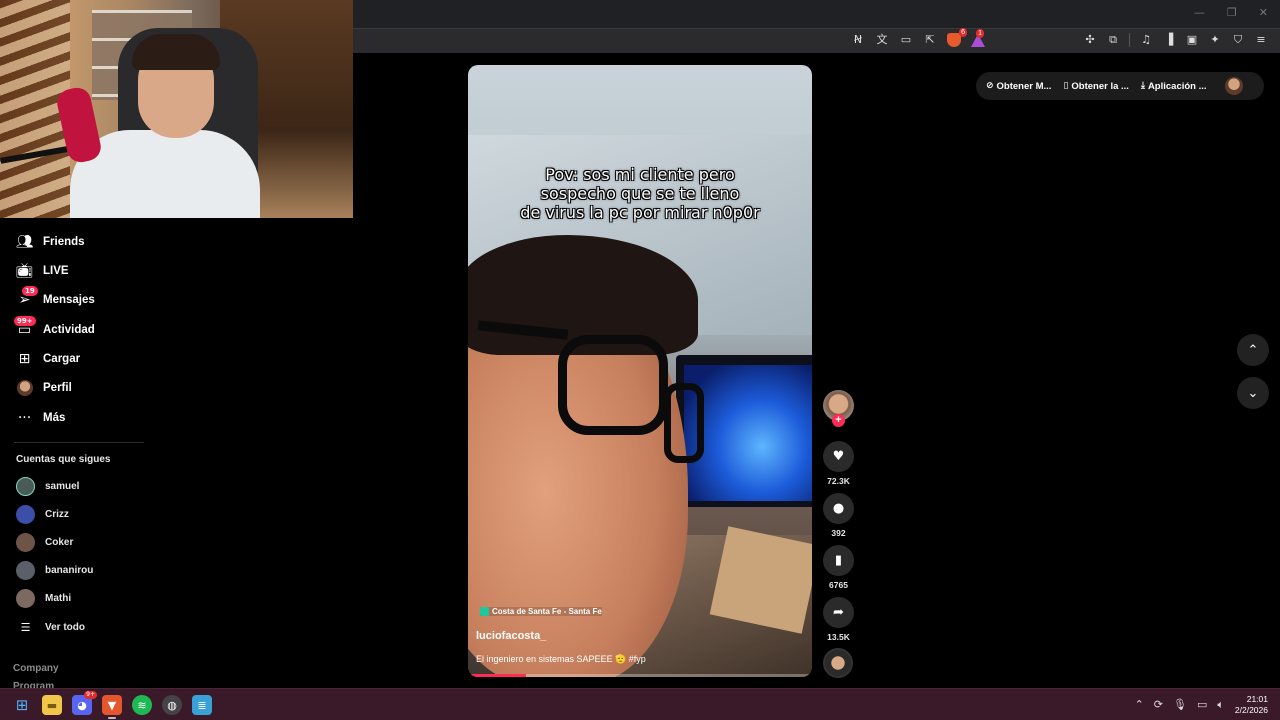  Describe the element at coordinates (44, 542) in the screenshot. I see `following-item-coker: Coker` at that location.